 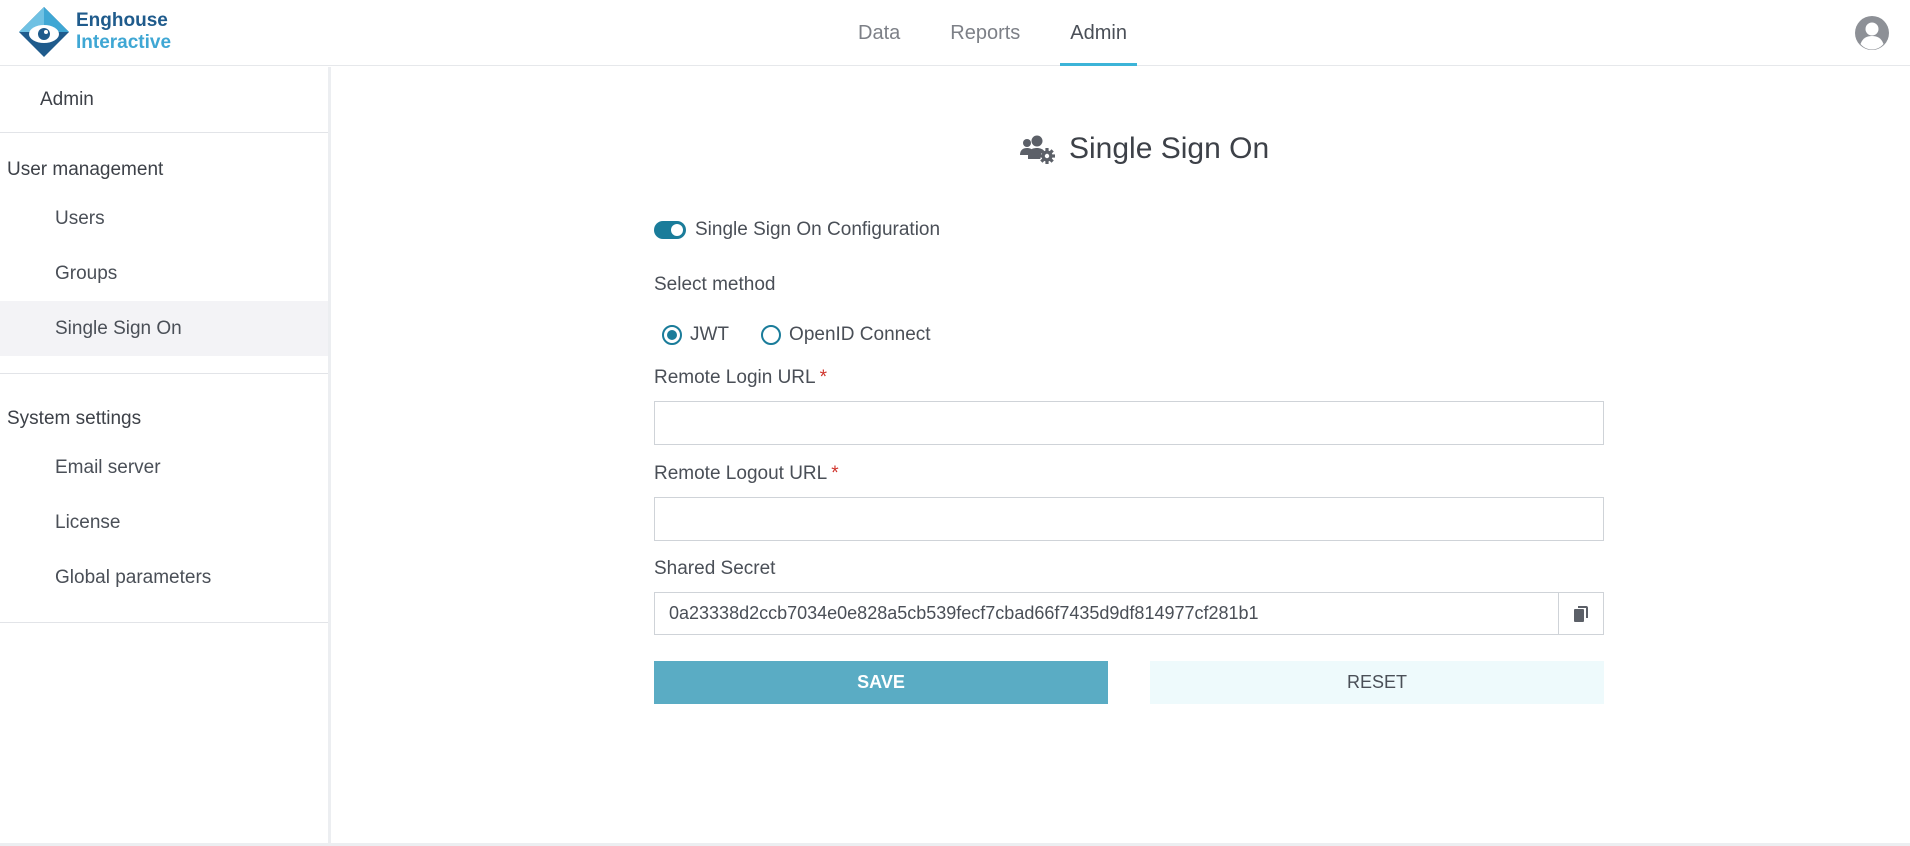 I want to click on radio-jwt, so click(x=672, y=335).